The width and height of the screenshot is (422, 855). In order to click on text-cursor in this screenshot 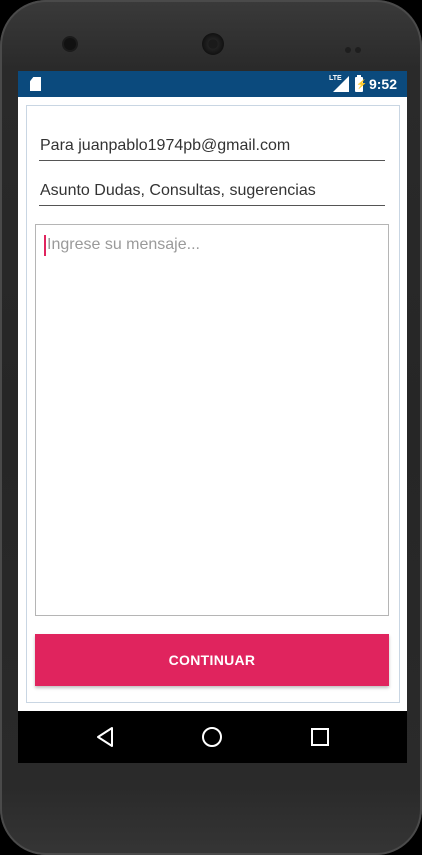, I will do `click(45, 245)`.